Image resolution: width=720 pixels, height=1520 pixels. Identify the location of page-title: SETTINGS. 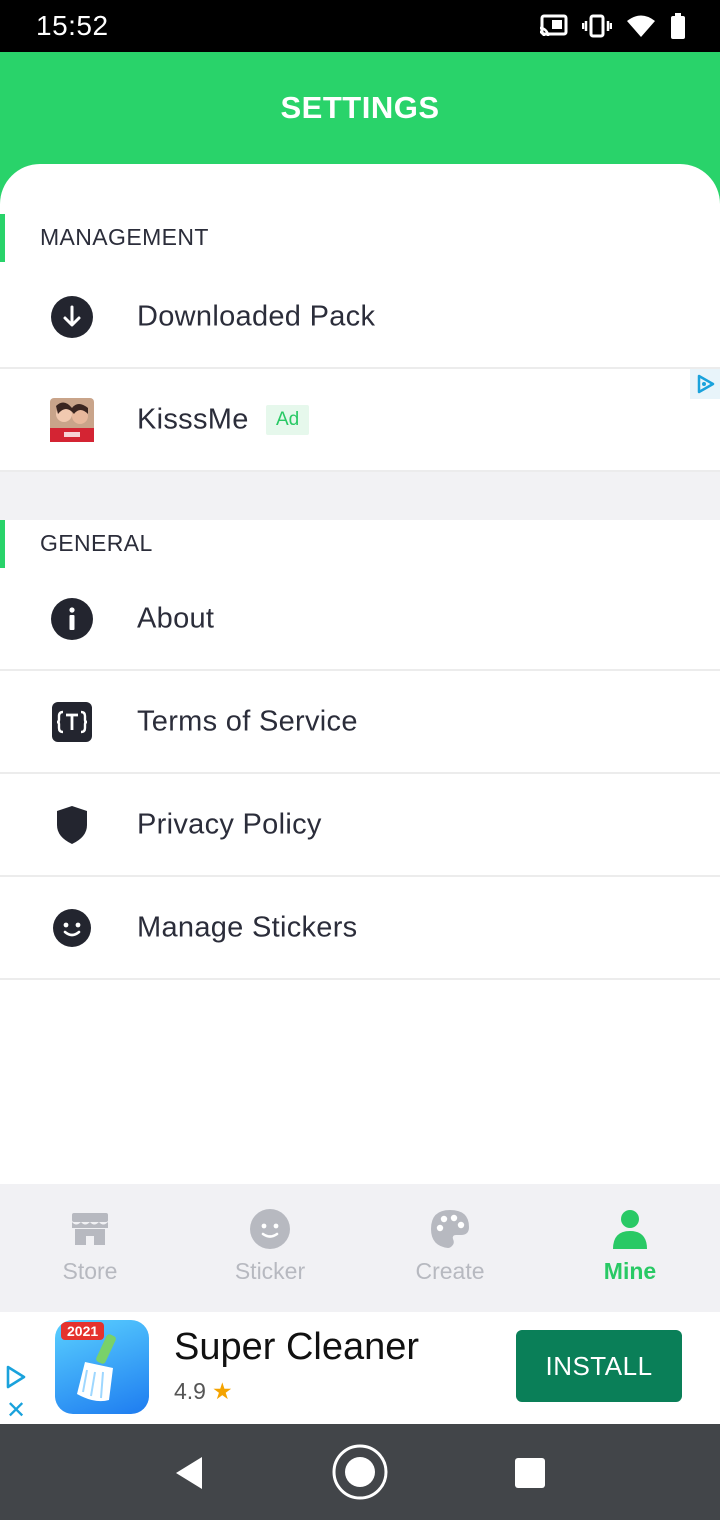
(360, 107).